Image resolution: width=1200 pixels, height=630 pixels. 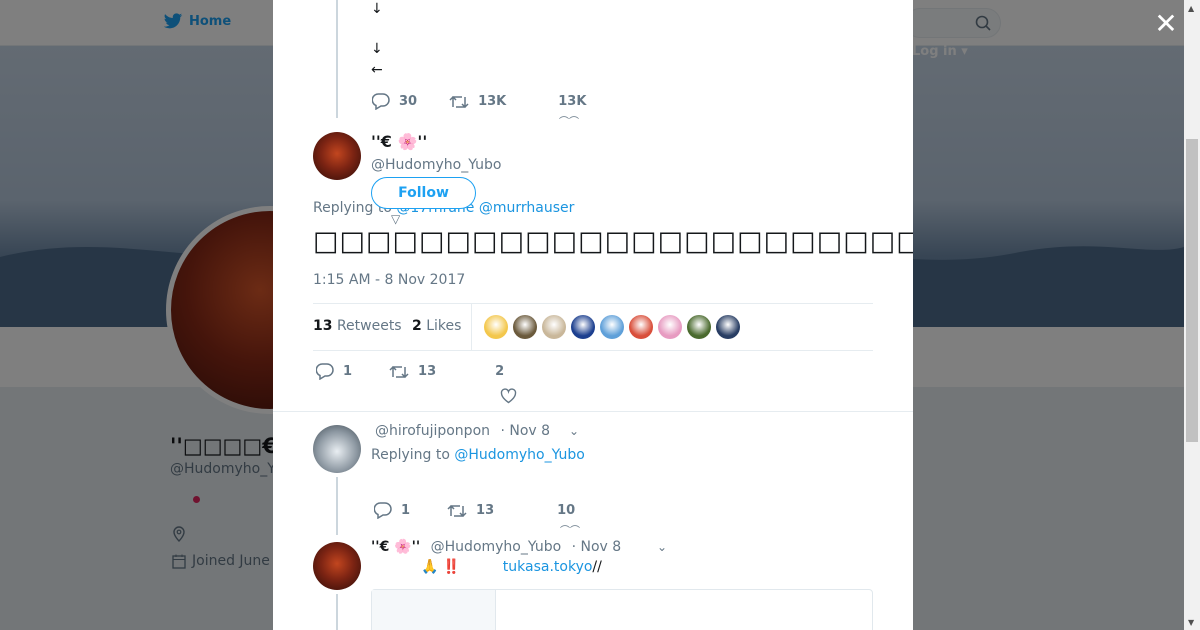 I want to click on author-avatar, so click(x=337, y=156).